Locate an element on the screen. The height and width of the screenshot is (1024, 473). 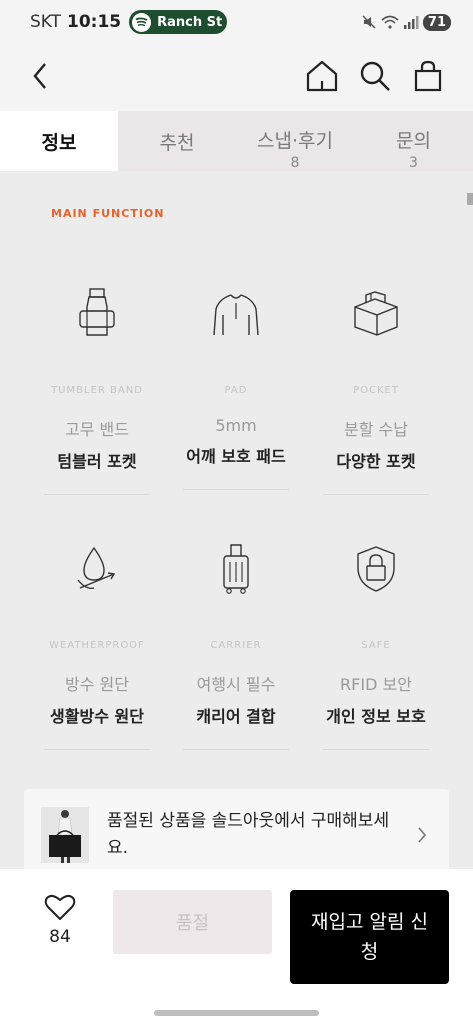
lock-shield-icon is located at coordinates (376, 569).